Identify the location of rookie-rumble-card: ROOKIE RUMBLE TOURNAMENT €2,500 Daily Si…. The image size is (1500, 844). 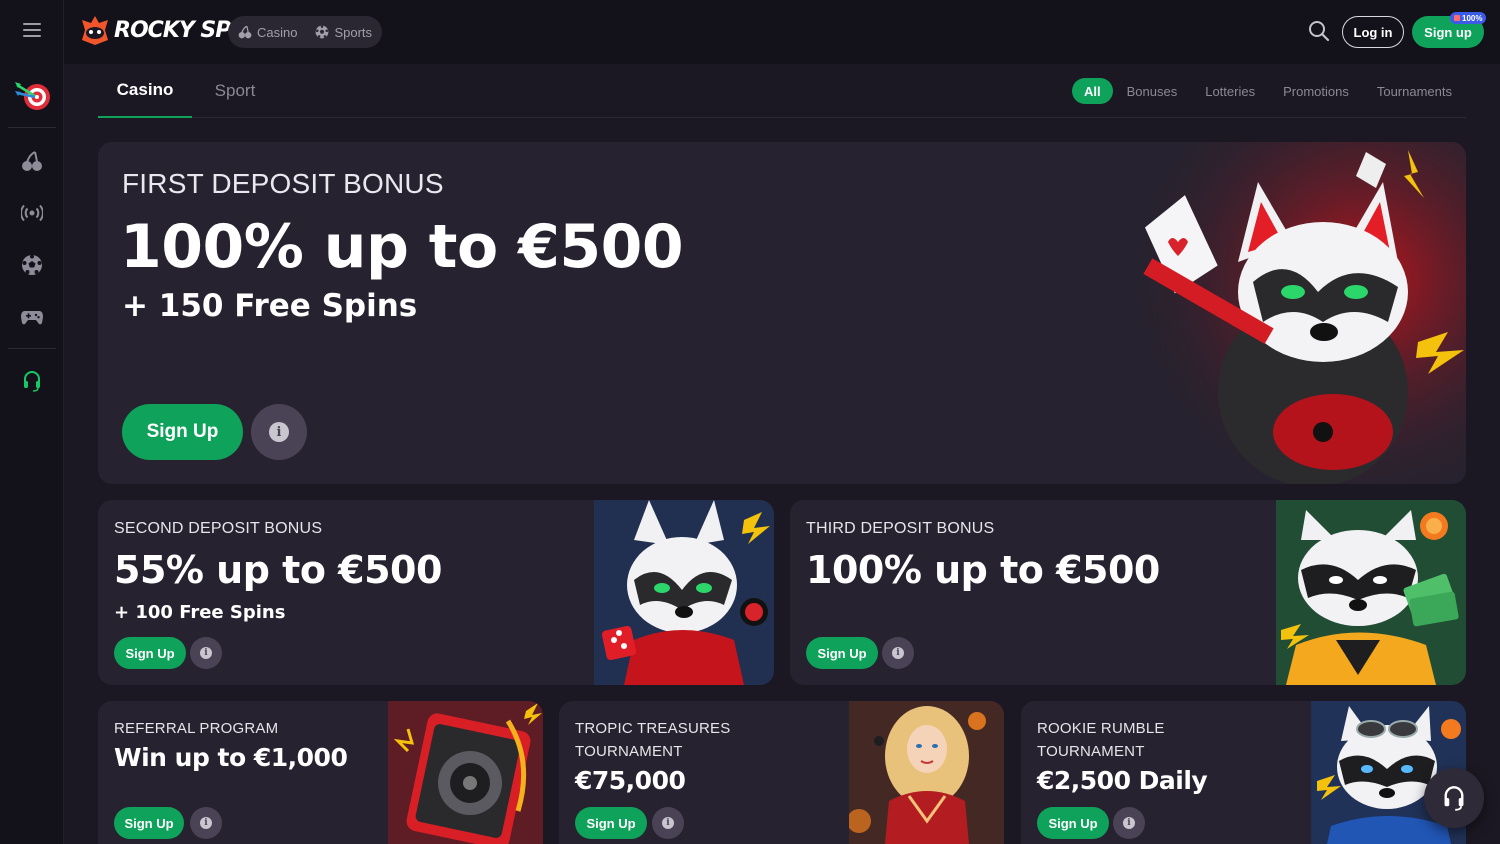
(1243, 772).